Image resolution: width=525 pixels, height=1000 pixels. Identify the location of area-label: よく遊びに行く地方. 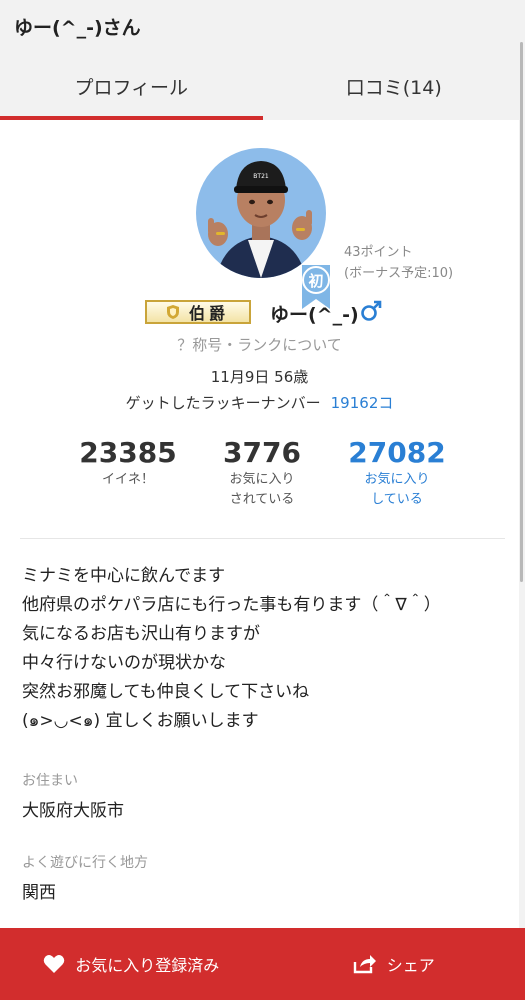
(85, 863).